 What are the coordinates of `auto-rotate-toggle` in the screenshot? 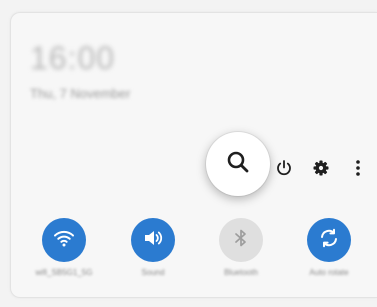 It's located at (329, 240).